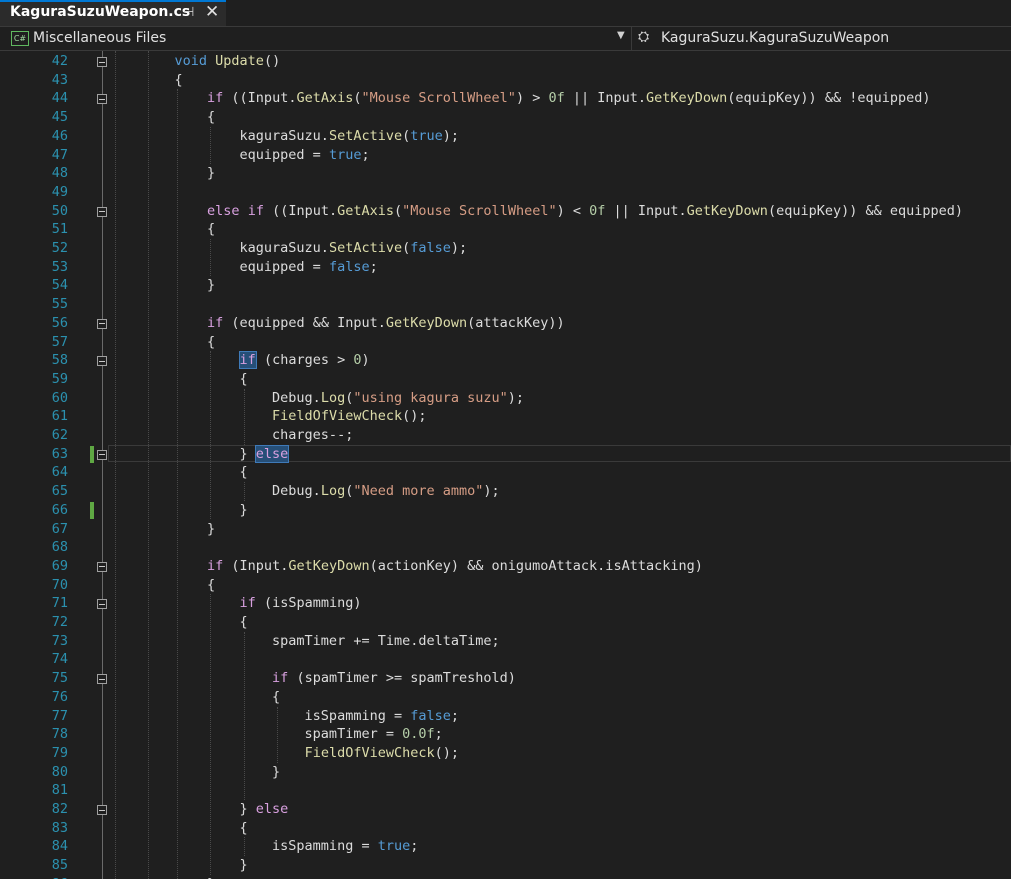 The width and height of the screenshot is (1011, 879). What do you see at coordinates (505, 117) in the screenshot?
I see `code-line: 45 {` at bounding box center [505, 117].